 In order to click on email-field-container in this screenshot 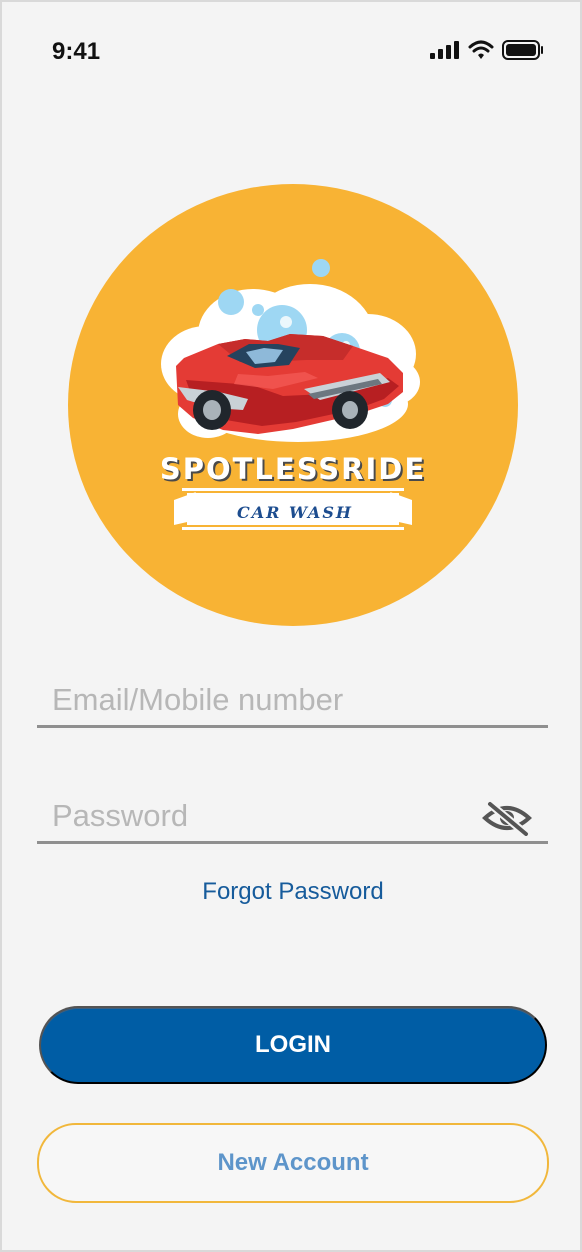, I will do `click(292, 701)`.